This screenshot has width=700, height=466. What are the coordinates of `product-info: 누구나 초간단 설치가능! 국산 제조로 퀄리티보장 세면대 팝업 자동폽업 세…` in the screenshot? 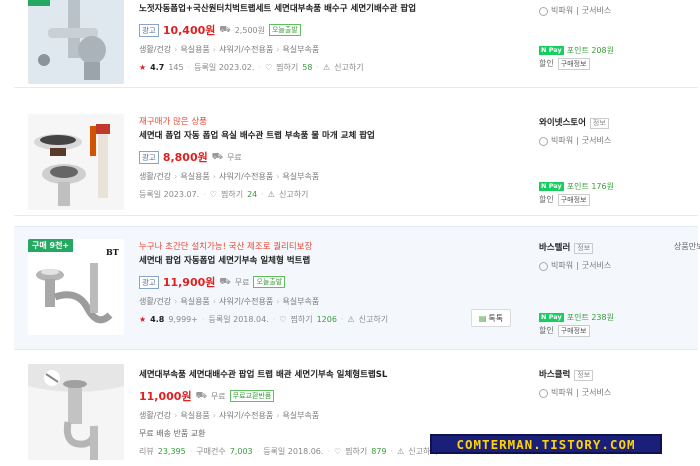 It's located at (329, 284).